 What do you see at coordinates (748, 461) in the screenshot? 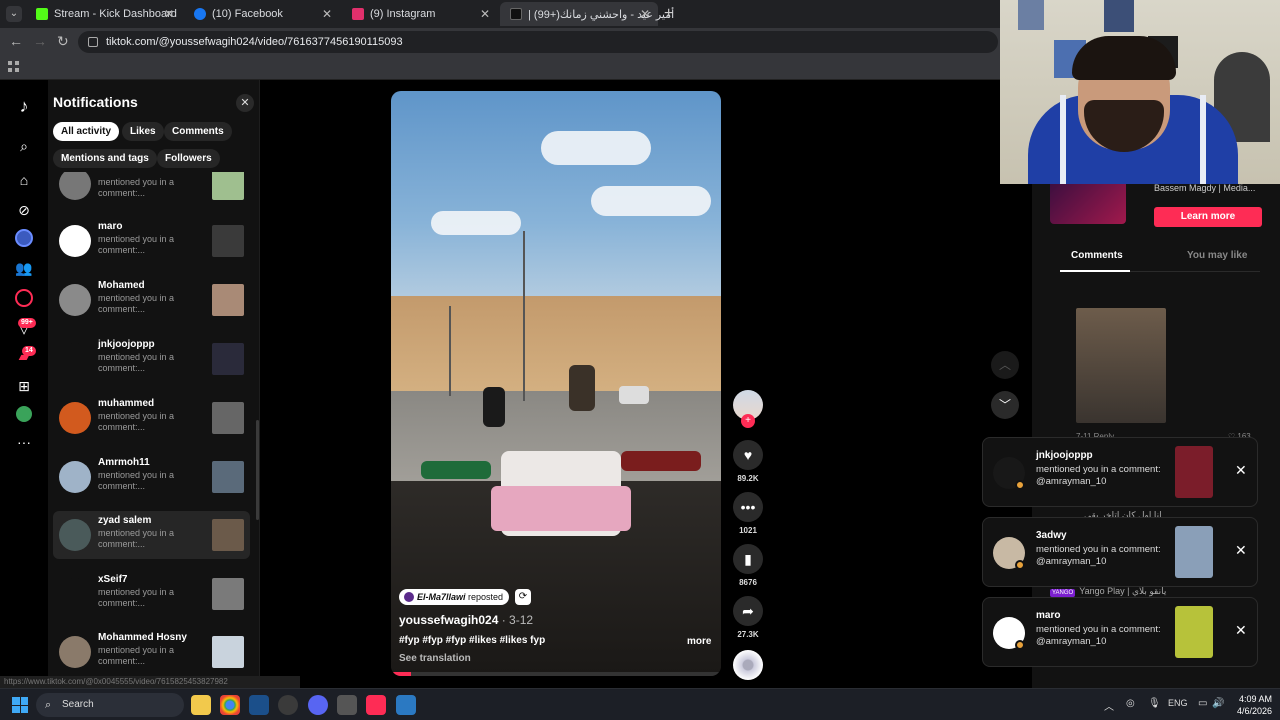
I see `like-button: ♥ 89.2K` at bounding box center [748, 461].